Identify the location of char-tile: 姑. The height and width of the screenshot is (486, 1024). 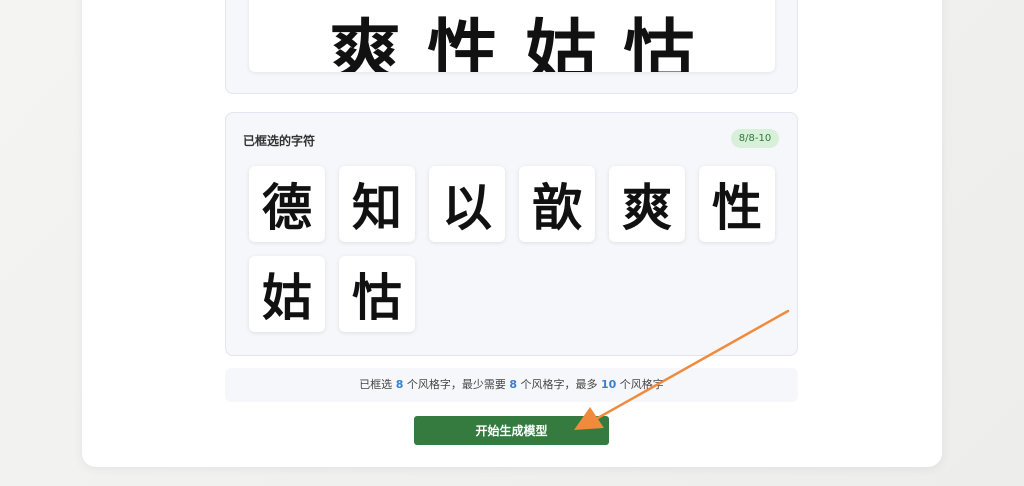
(287, 294).